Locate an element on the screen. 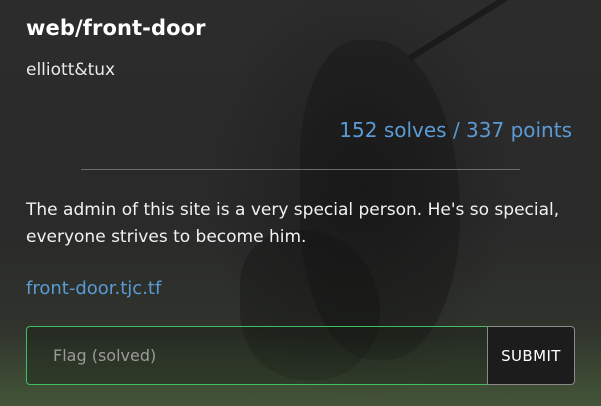 Image resolution: width=601 pixels, height=406 pixels. challenge-stats: 152 solves / 337 points is located at coordinates (455, 130).